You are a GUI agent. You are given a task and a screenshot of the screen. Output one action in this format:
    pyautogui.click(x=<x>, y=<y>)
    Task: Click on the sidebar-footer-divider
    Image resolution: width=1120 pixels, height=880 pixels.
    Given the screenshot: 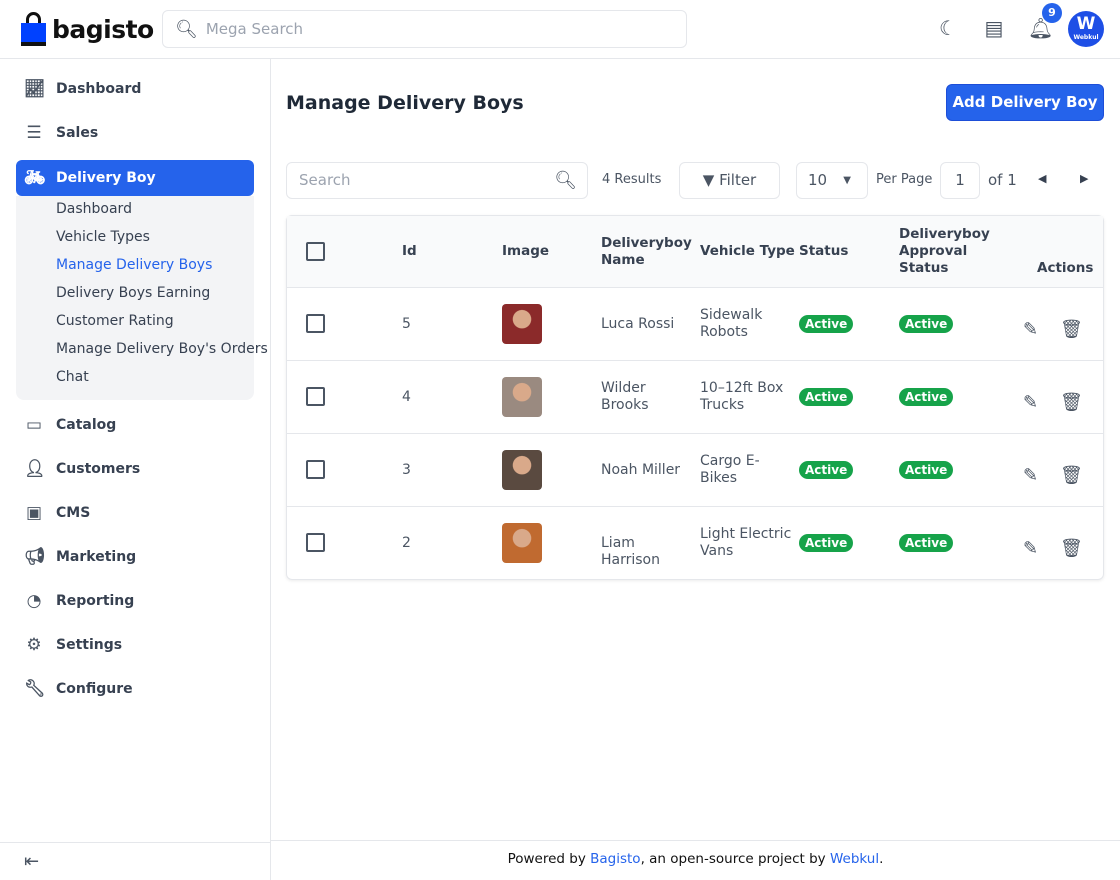 What is the action you would take?
    pyautogui.click(x=135, y=842)
    